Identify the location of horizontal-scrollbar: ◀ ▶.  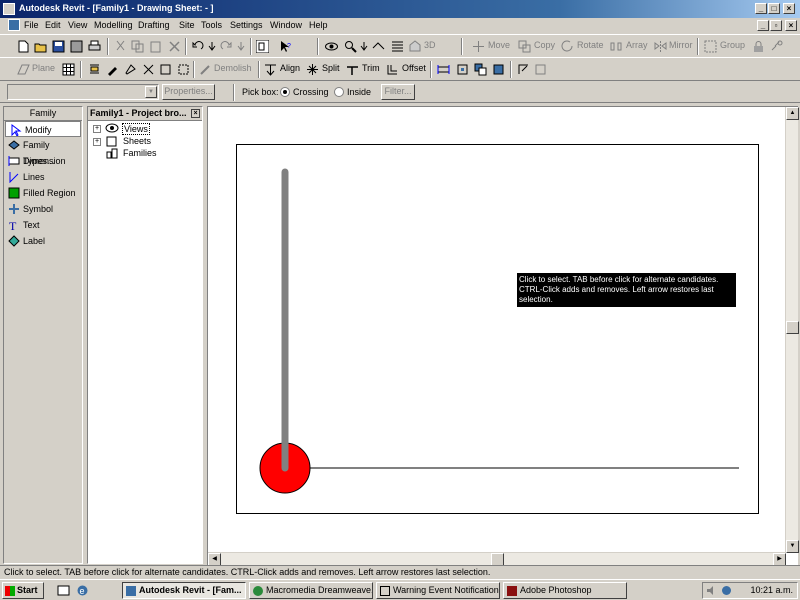
(497, 559).